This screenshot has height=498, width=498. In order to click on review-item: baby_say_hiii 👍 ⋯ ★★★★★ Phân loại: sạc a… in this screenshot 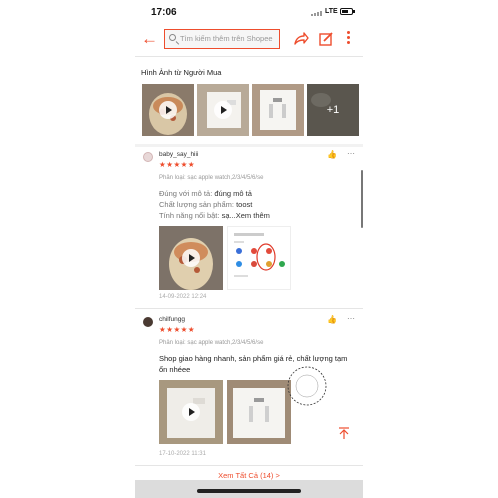, I will do `click(249, 229)`.